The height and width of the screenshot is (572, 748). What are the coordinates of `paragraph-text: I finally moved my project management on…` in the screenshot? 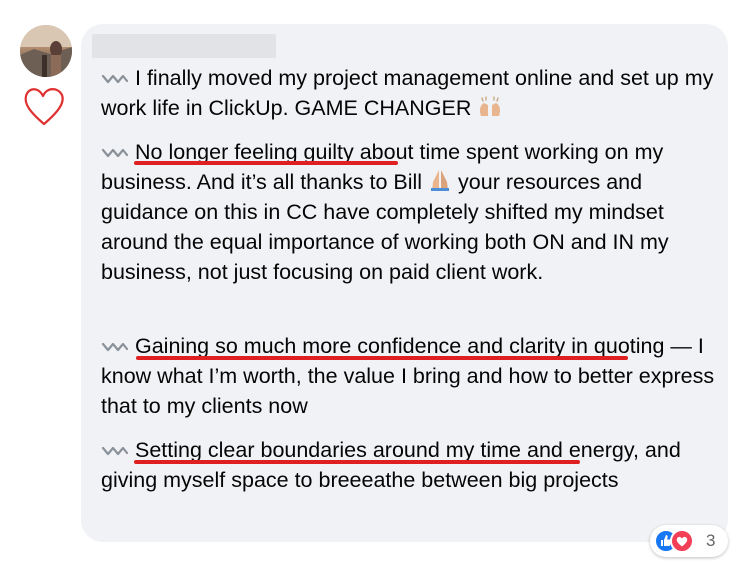 It's located at (407, 93).